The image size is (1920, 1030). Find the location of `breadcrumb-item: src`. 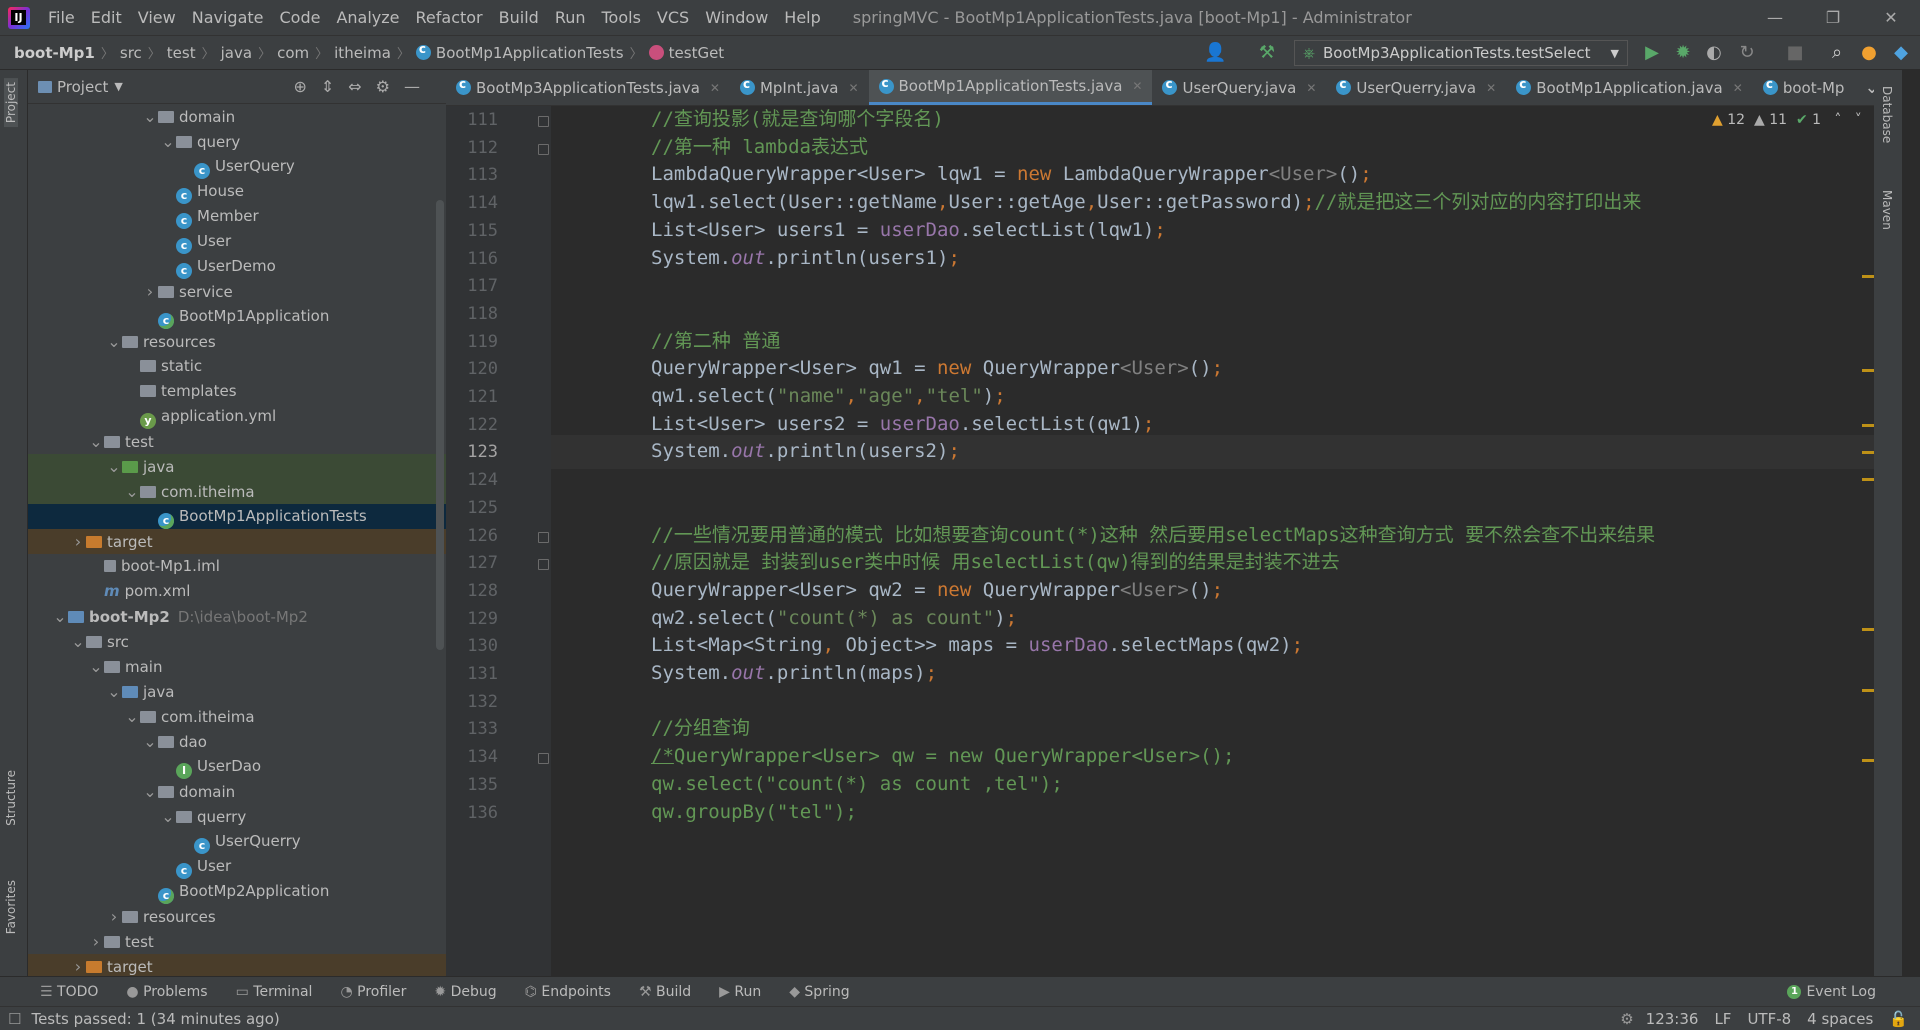

breadcrumb-item: src is located at coordinates (131, 53).